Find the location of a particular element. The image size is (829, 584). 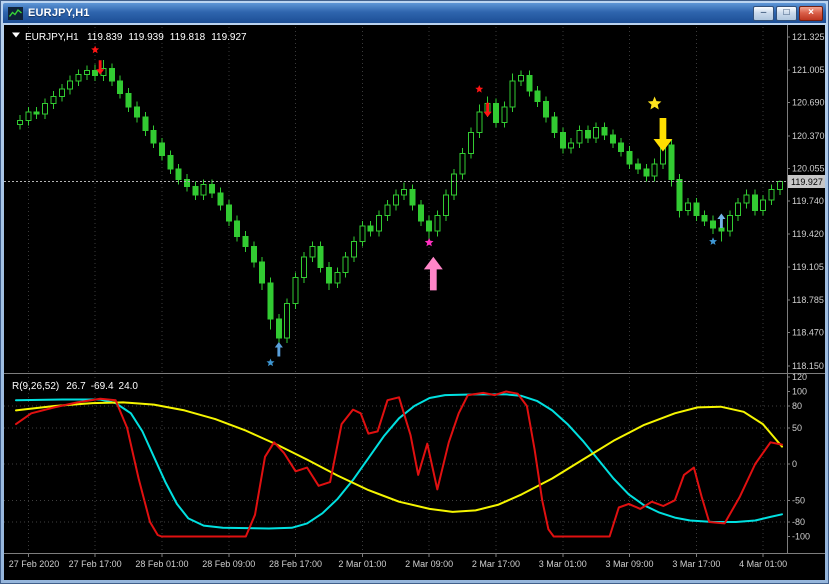

close-button: × is located at coordinates (811, 13).